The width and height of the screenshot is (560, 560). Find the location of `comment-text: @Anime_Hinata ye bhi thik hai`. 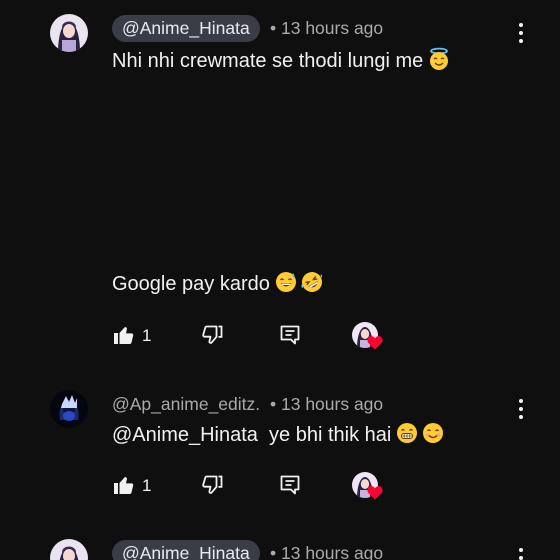

comment-text: @Anime_Hinata ye bhi thik hai is located at coordinates (278, 435).